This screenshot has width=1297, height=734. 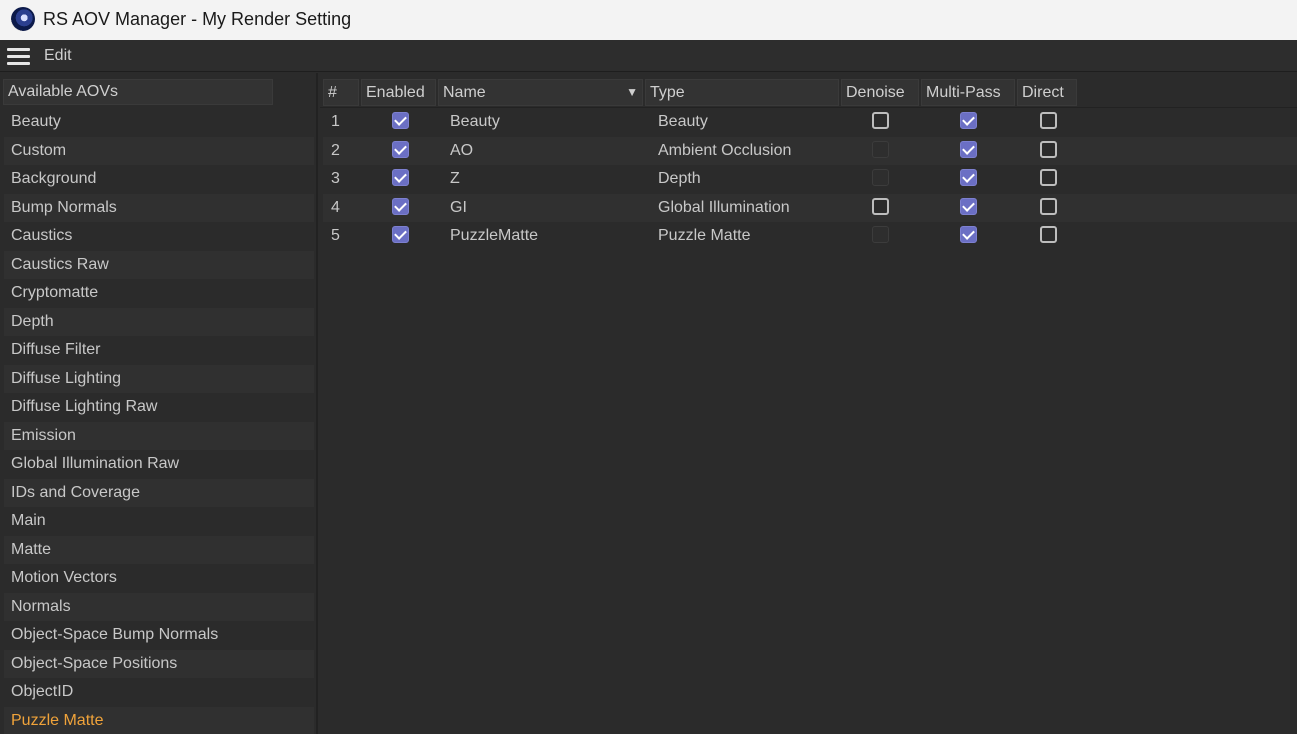 I want to click on hamburger-icon, so click(x=18, y=56).